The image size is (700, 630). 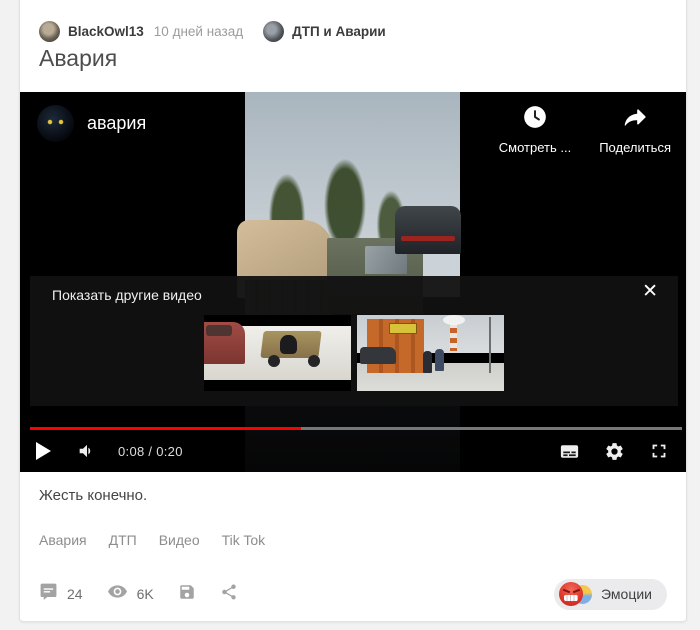 I want to click on volume-icon, so click(x=87, y=451).